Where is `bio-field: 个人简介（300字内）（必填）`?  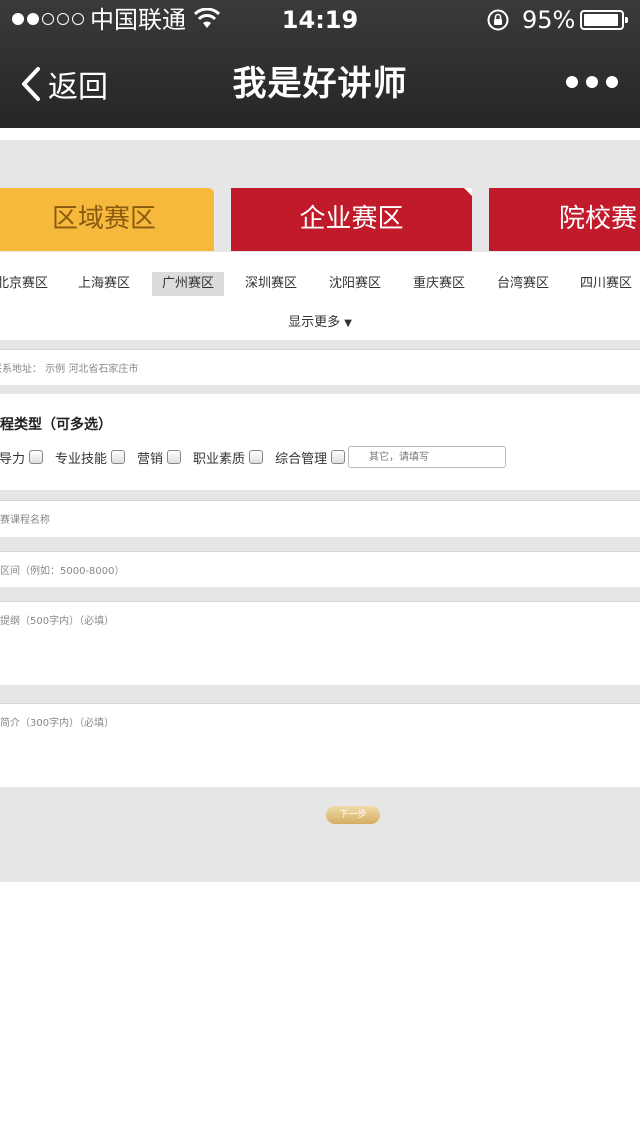 bio-field: 个人简介（300字内）（必填） is located at coordinates (320, 745).